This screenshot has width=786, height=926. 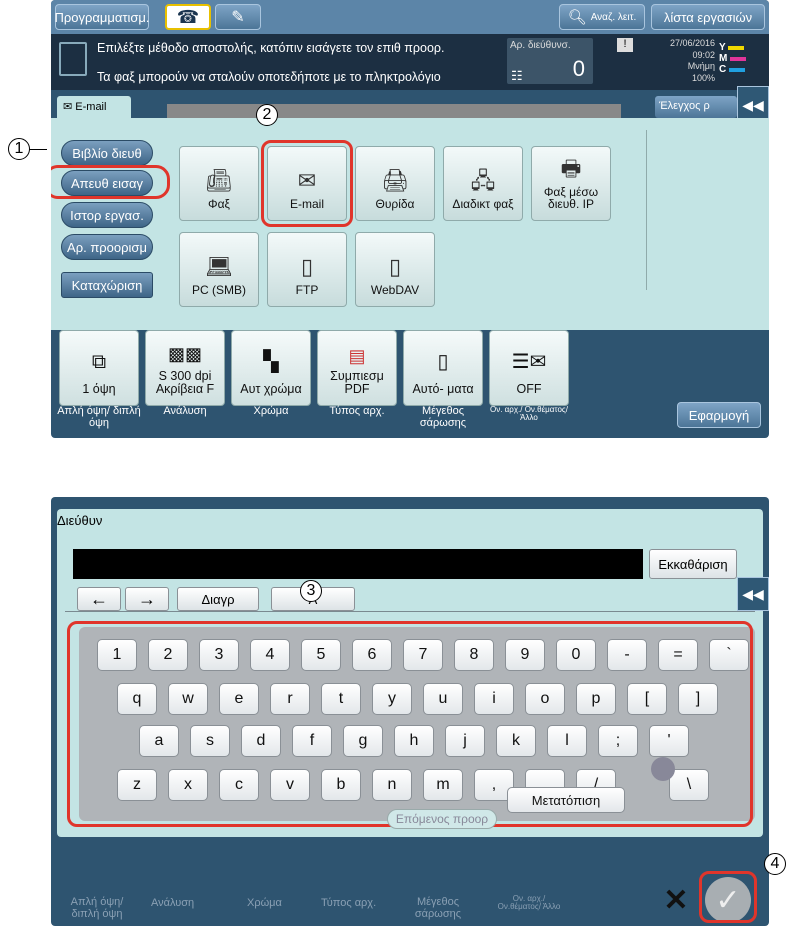 I want to click on status-info: 27/06/2016 09:02 Μνήμη 100%, so click(x=689, y=61).